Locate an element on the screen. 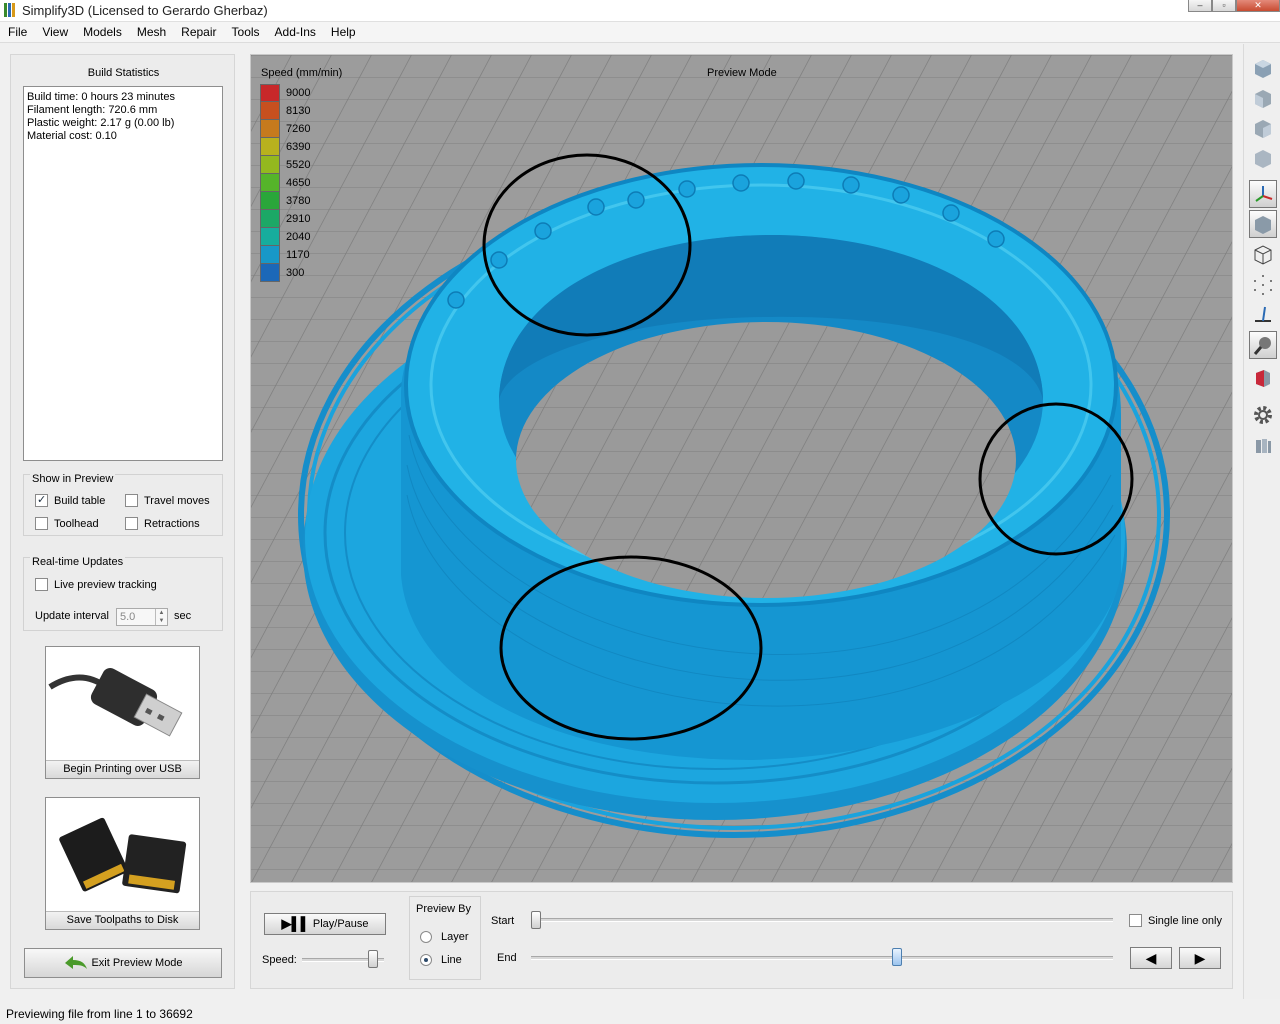  travel-moves-checkbox: Travel moves is located at coordinates (167, 500).